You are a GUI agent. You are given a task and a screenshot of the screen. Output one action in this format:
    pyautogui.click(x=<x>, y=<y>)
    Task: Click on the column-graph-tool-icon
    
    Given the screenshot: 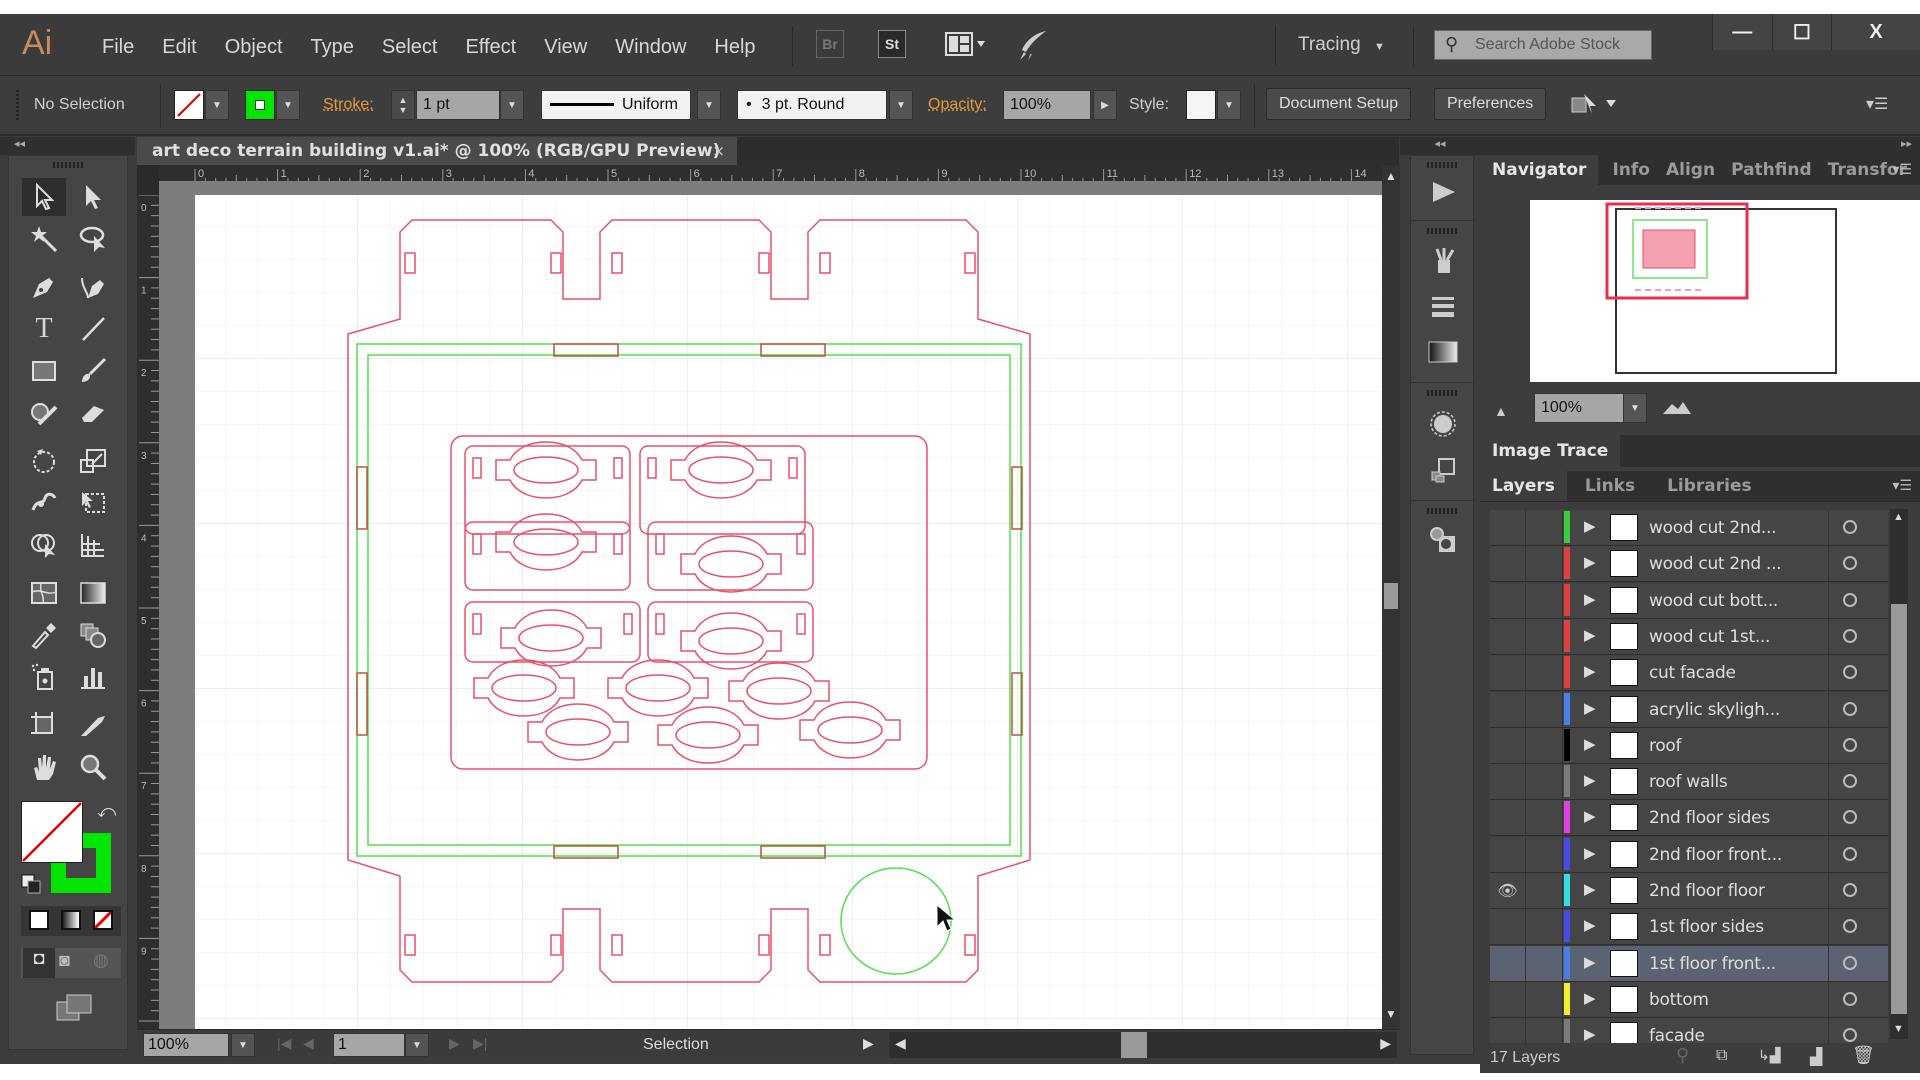 What is the action you would take?
    pyautogui.click(x=93, y=677)
    